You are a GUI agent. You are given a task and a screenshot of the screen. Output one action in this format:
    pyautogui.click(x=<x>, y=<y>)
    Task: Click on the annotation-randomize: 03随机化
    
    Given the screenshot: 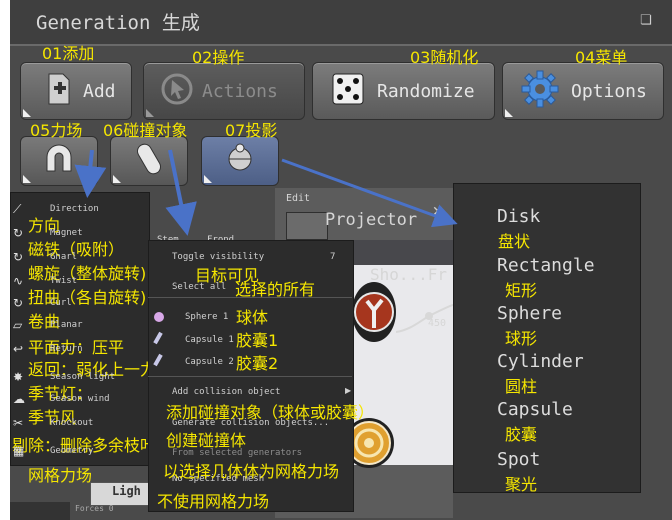 What is the action you would take?
    pyautogui.click(x=444, y=57)
    